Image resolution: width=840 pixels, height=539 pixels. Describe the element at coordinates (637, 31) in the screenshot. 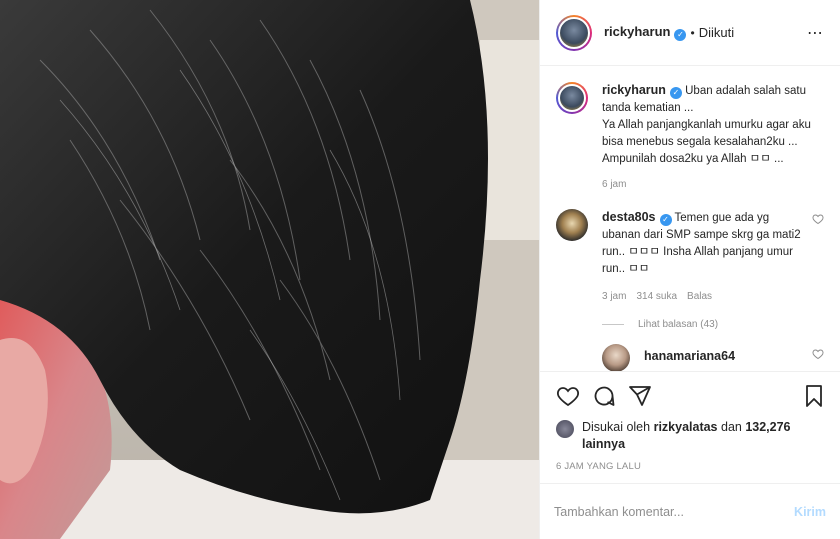

I see `author-username-text: rickyharun` at that location.